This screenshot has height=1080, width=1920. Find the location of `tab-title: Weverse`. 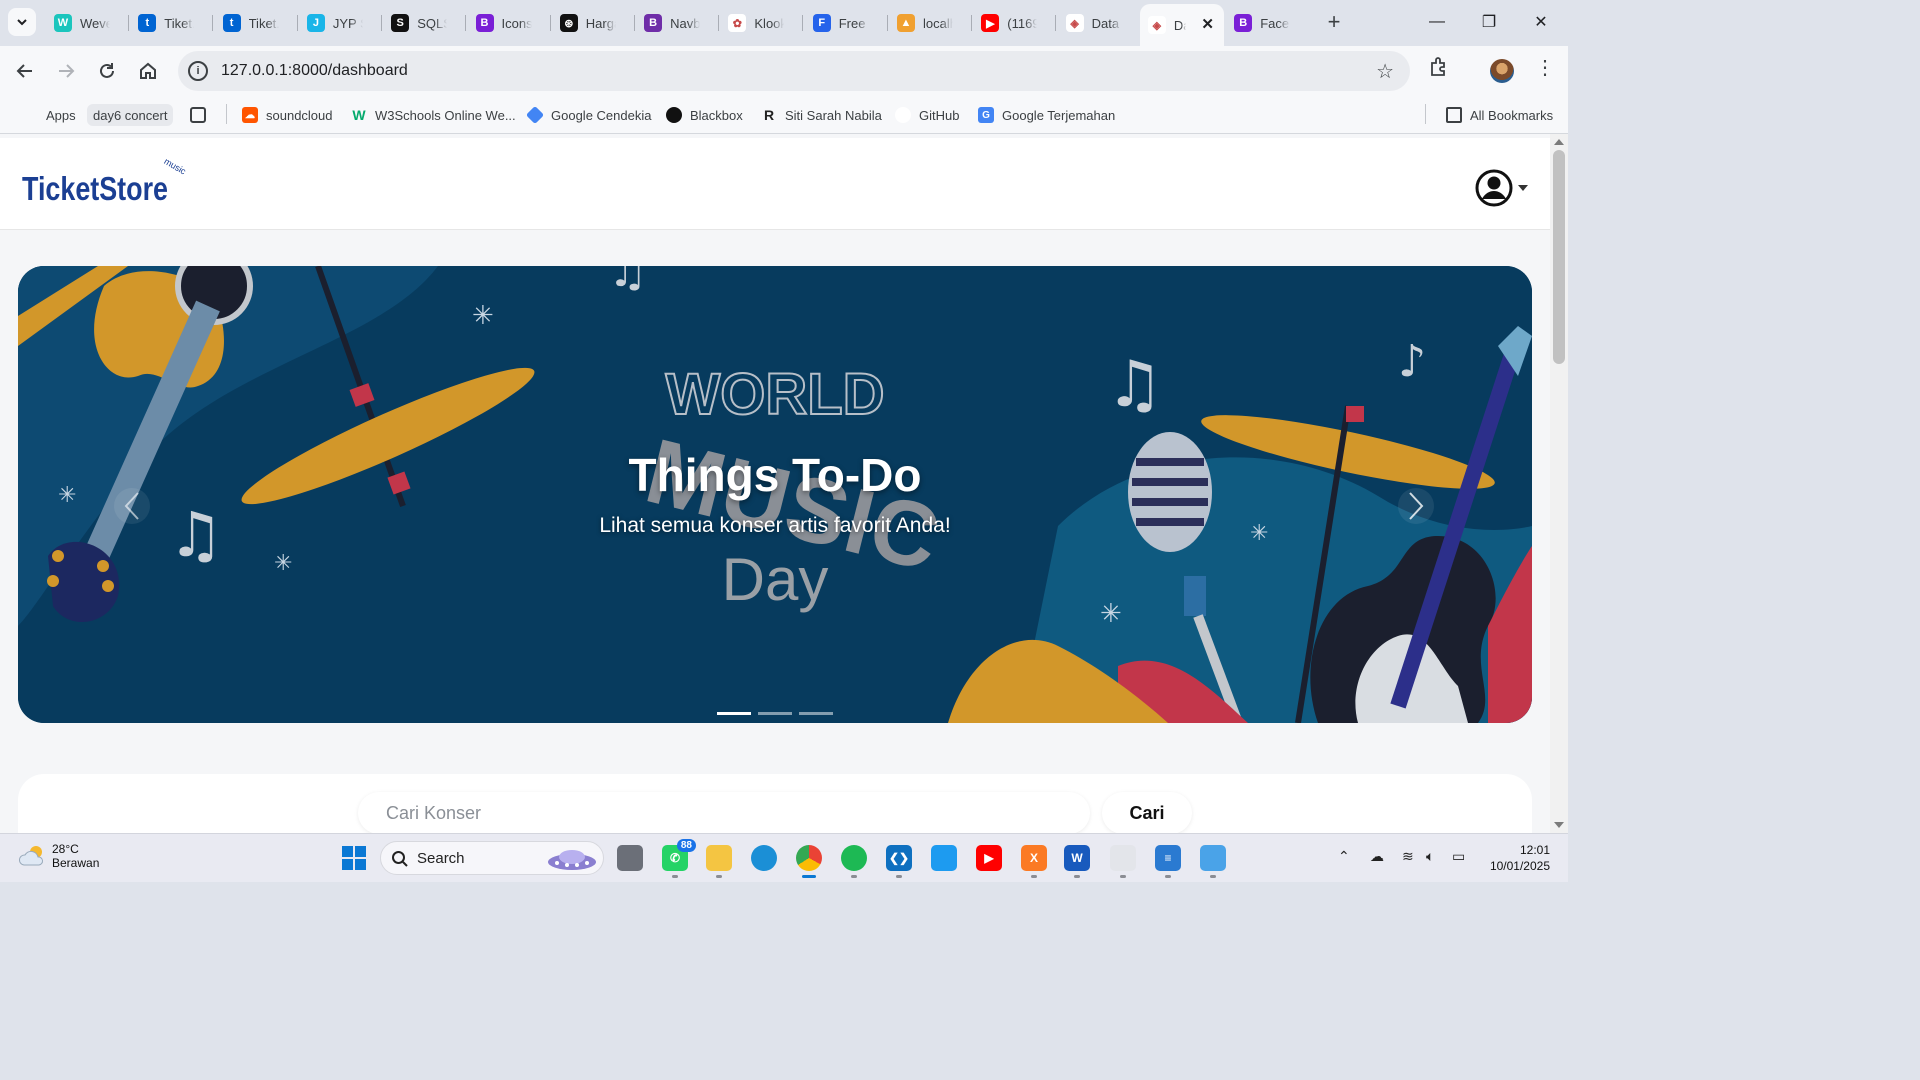

tab-title: Weverse is located at coordinates (95, 23).